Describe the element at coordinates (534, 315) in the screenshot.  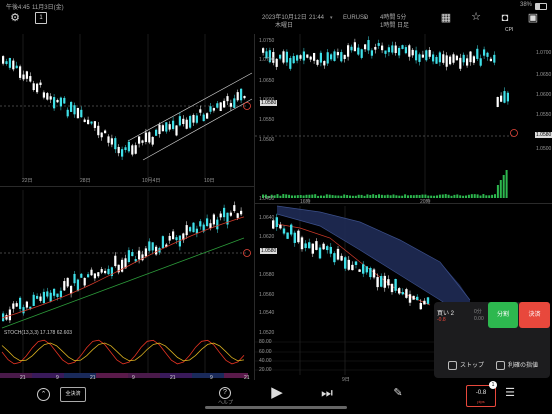
I see `settle-button: 決済` at that location.